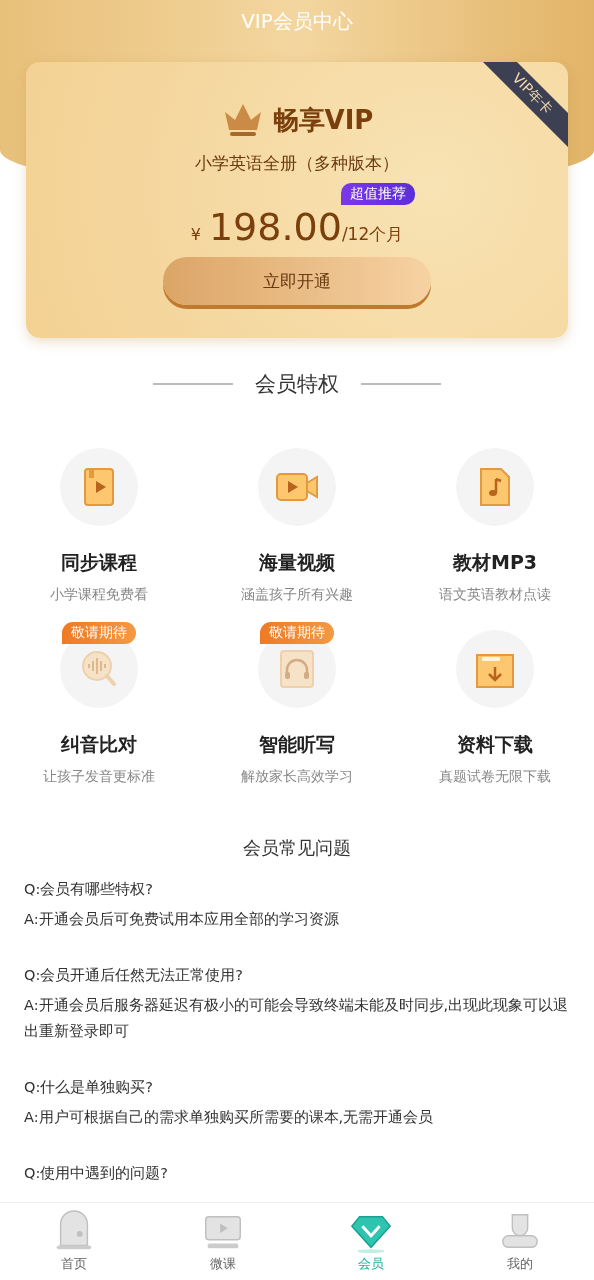 The height and width of the screenshot is (1280, 594). I want to click on feature-title: 智能听写, so click(297, 744).